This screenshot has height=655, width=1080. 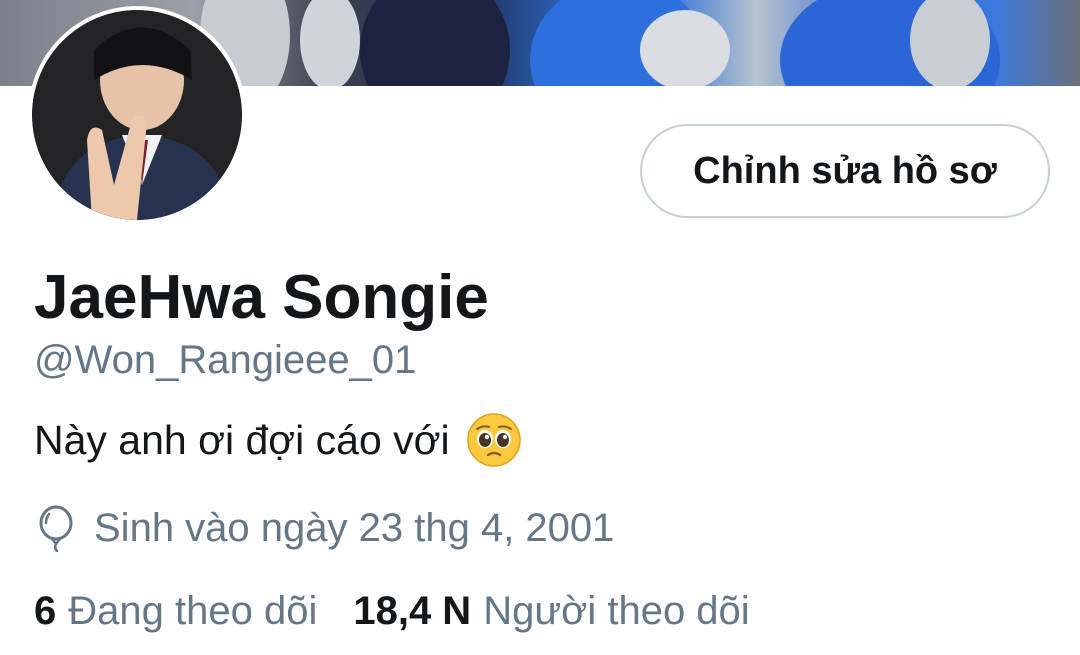 I want to click on profile-bio: Này anh ơi đợi cáo với, so click(x=278, y=440).